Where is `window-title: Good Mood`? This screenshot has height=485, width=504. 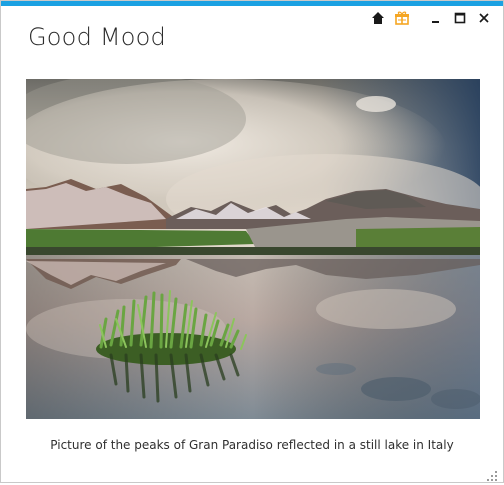
window-title: Good Mood is located at coordinates (97, 37).